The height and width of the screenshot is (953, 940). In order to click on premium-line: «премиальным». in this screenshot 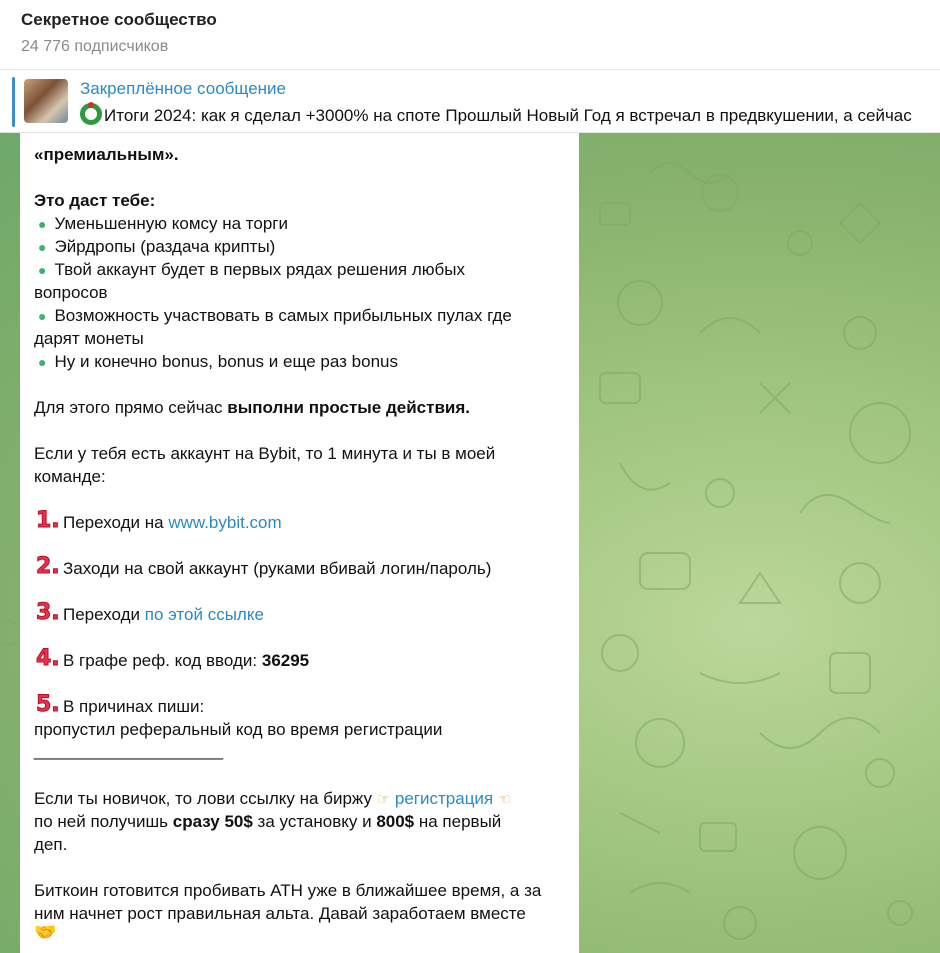, I will do `click(106, 154)`.